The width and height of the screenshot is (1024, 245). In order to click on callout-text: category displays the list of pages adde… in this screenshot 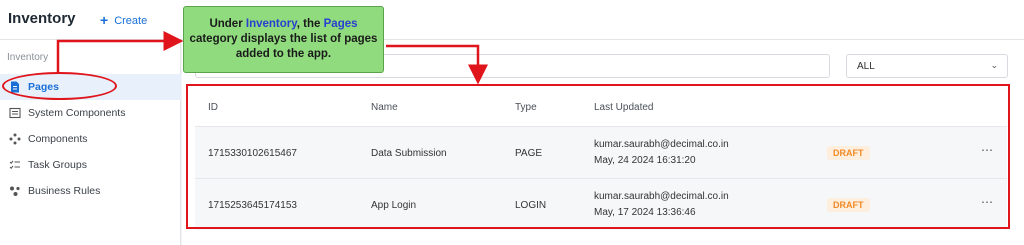, I will do `click(283, 46)`.